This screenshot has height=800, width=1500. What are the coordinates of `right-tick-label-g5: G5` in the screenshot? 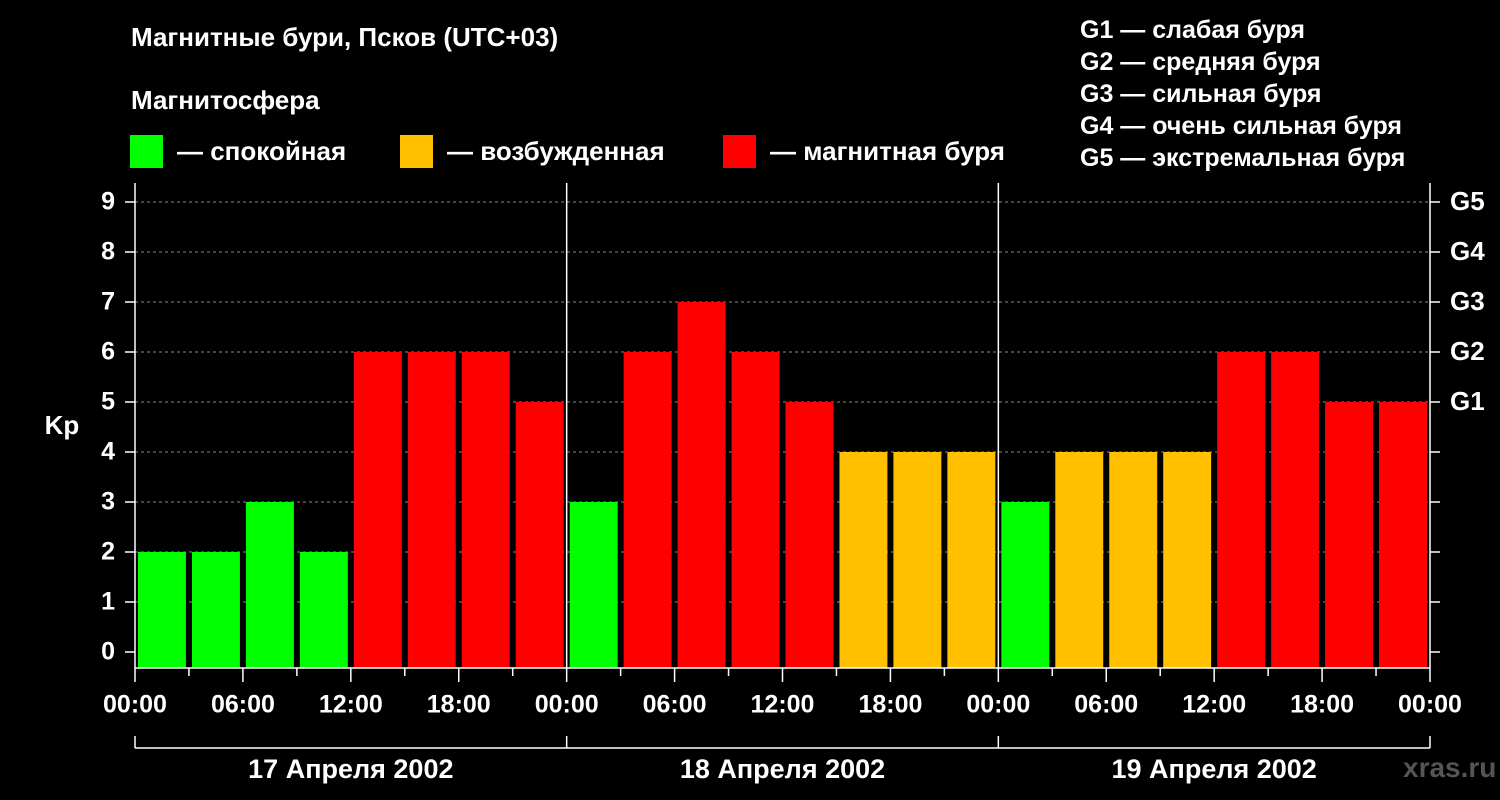 It's located at (1467, 201).